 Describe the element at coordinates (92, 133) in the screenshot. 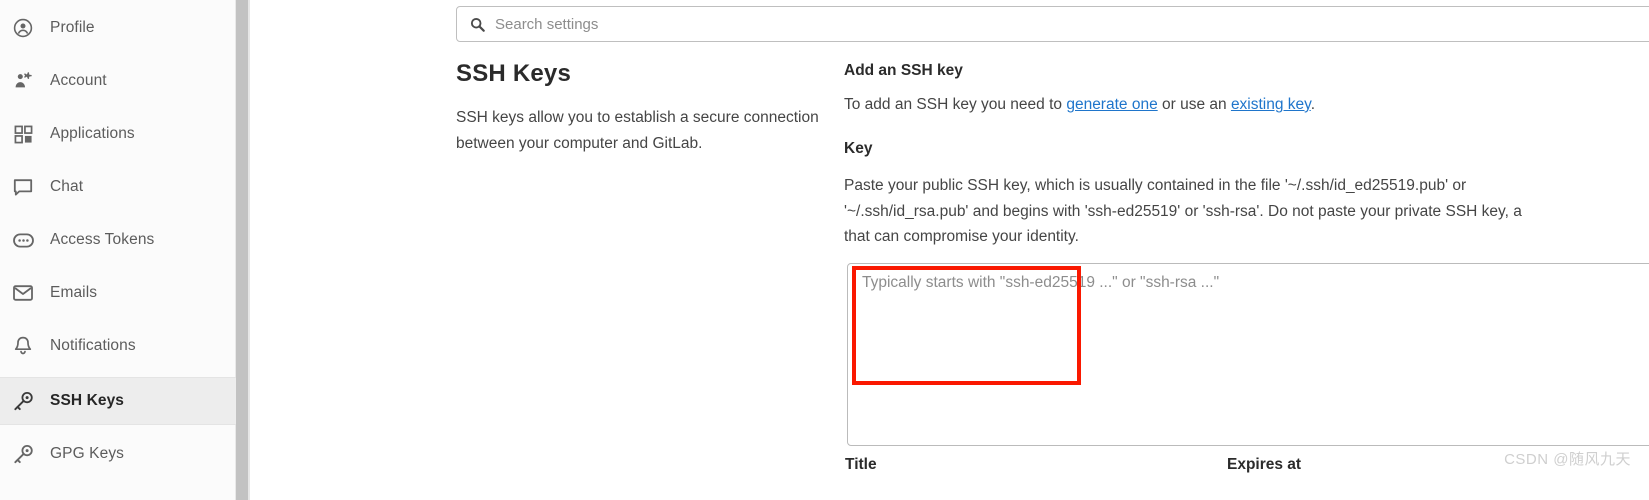

I see `sidebar-item-label: Applications` at that location.